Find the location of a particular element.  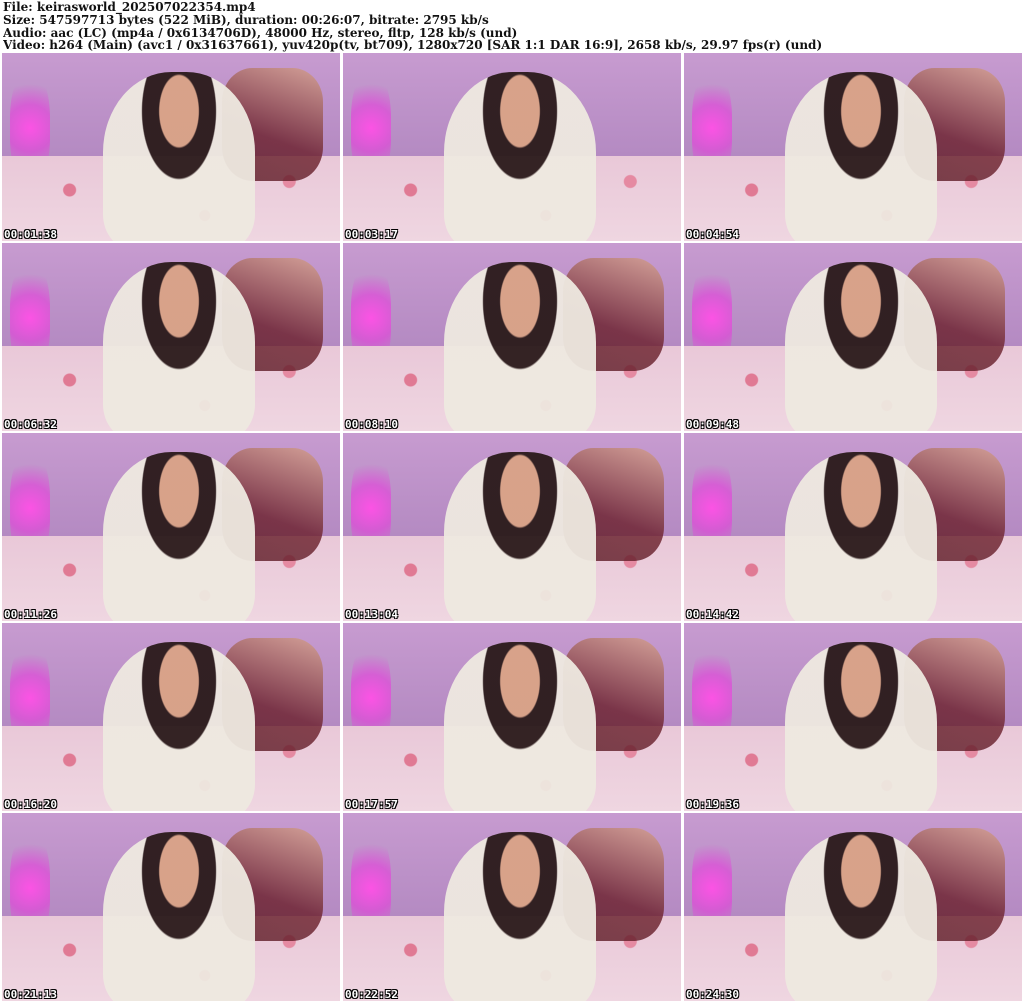

video-thumbnail: 00:03:17 is located at coordinates (512, 147).